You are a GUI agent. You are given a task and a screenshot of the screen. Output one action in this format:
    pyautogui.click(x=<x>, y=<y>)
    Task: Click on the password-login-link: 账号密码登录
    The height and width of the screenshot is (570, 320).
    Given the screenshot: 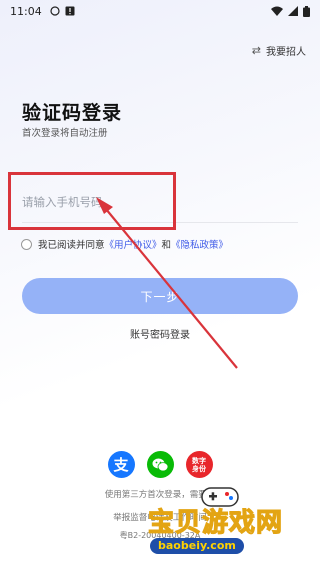 What is the action you would take?
    pyautogui.click(x=160, y=333)
    